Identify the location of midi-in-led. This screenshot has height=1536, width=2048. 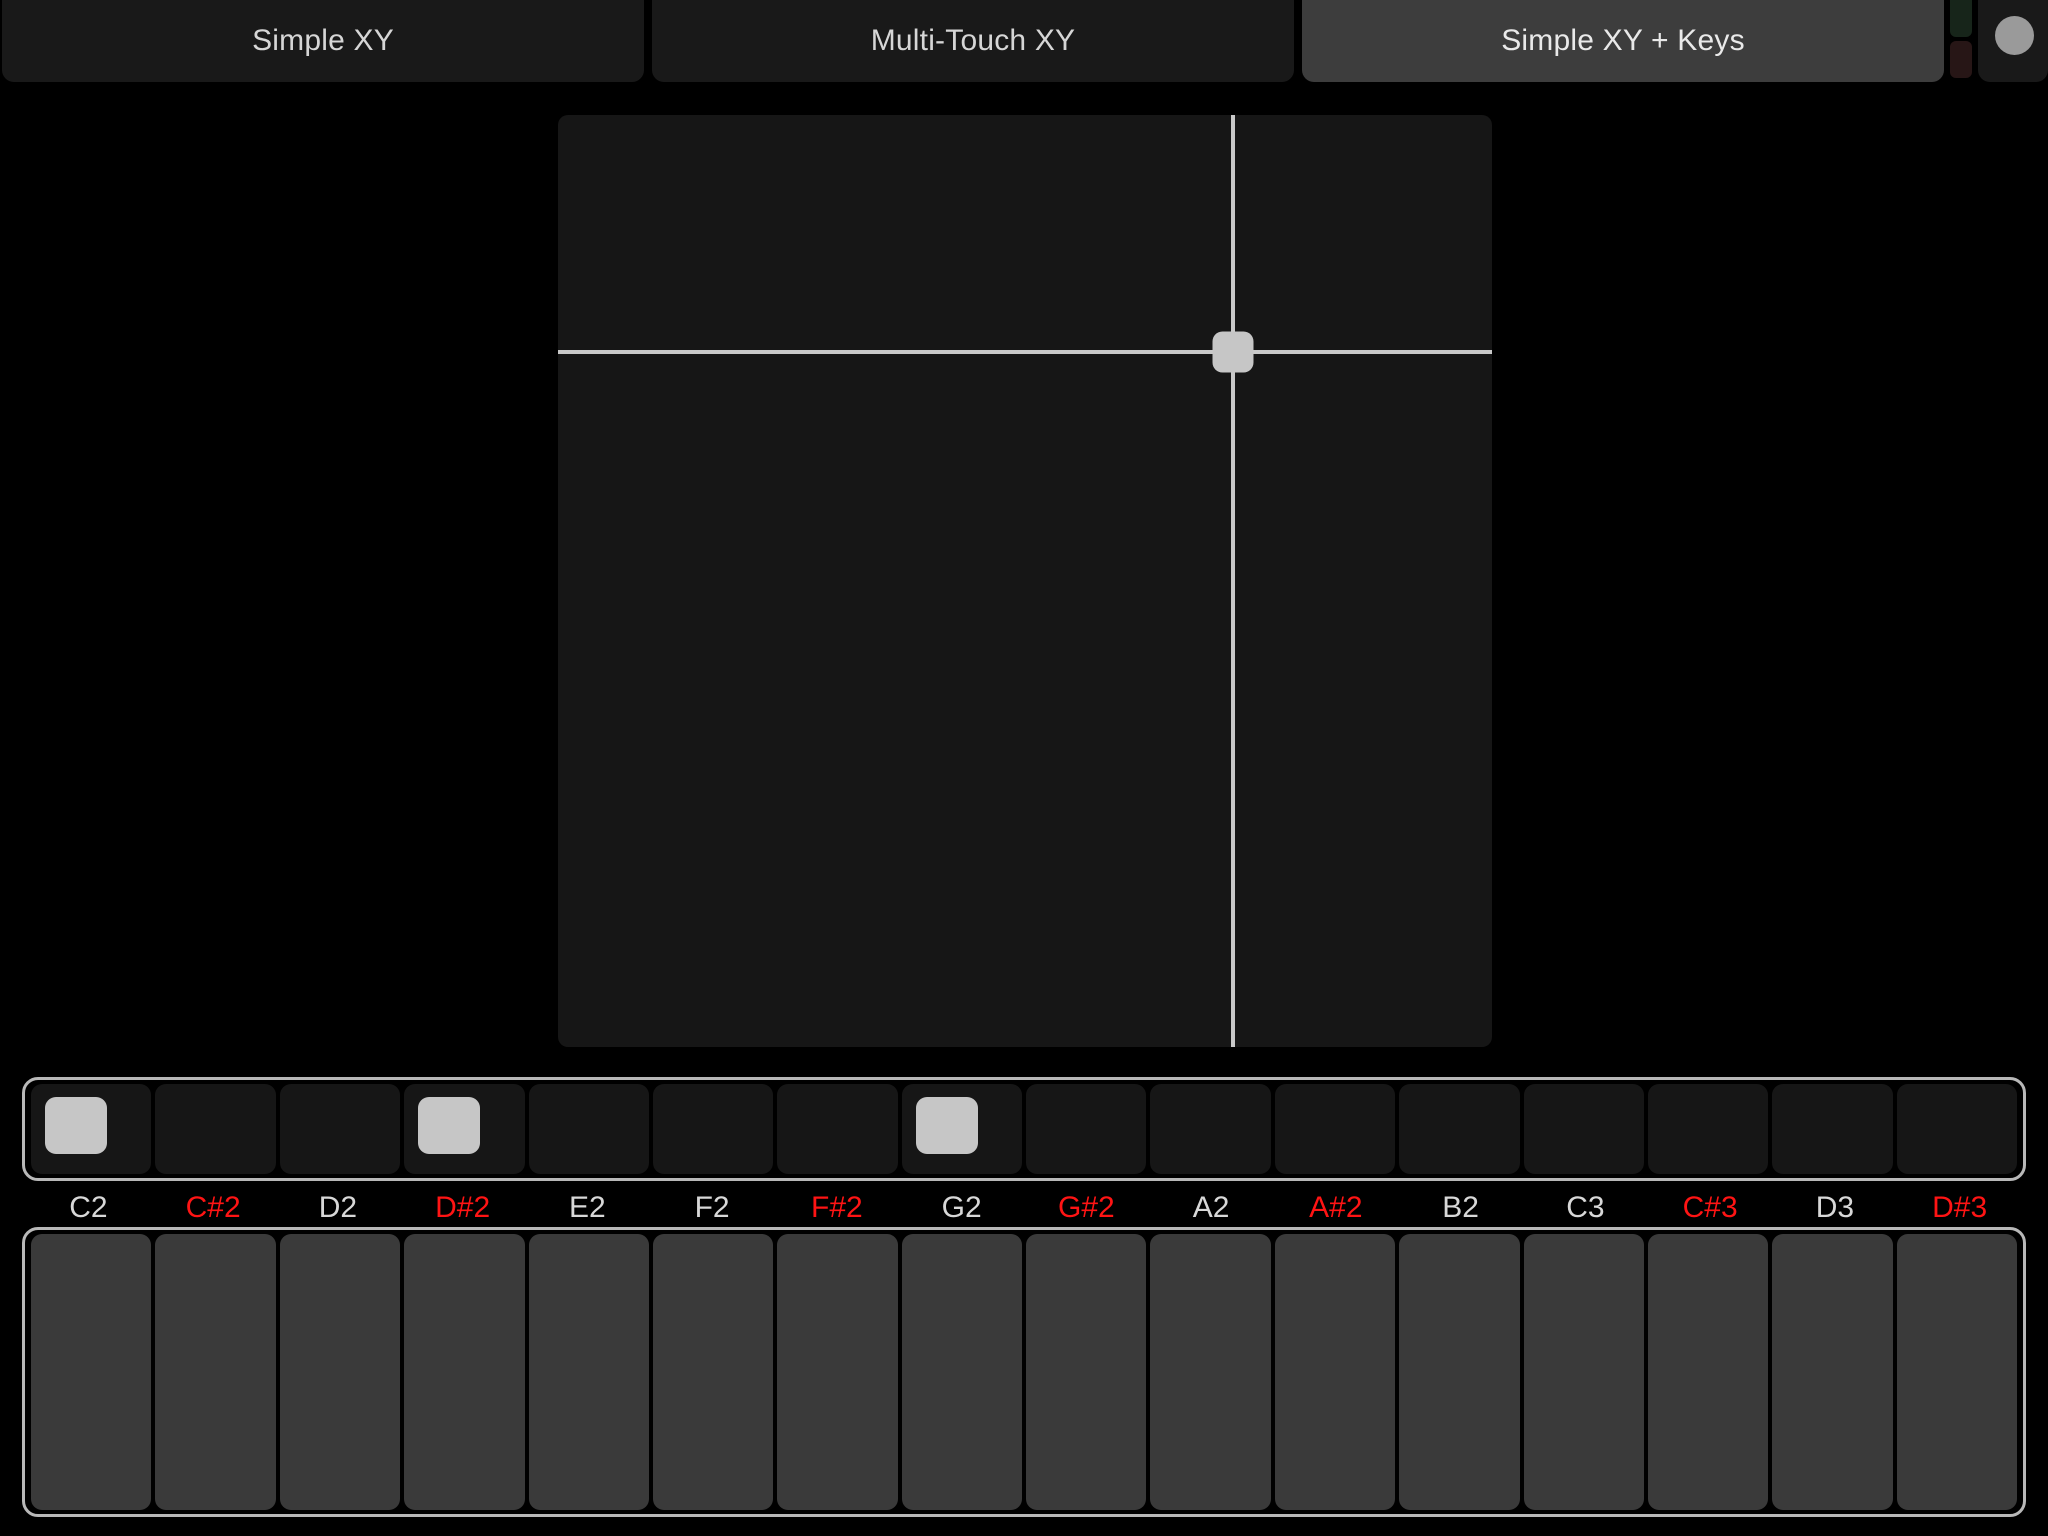
(1961, 18).